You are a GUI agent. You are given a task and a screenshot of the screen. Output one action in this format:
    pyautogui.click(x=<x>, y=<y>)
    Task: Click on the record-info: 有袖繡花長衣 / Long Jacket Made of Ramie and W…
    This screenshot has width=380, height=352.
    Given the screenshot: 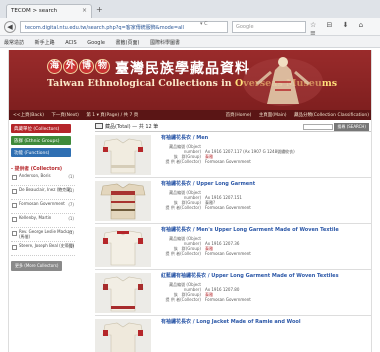 What is the action you would take?
    pyautogui.click(x=265, y=322)
    